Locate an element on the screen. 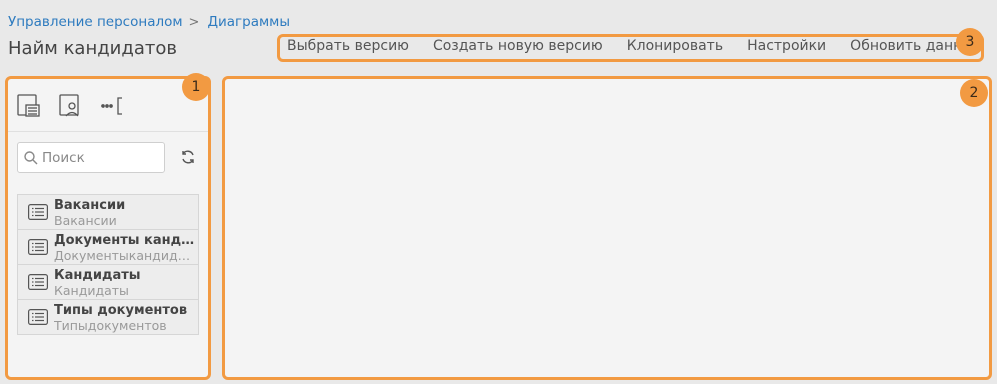 The width and height of the screenshot is (997, 384). breadcrumb: Управление персоналом > Диаграммы is located at coordinates (149, 22).